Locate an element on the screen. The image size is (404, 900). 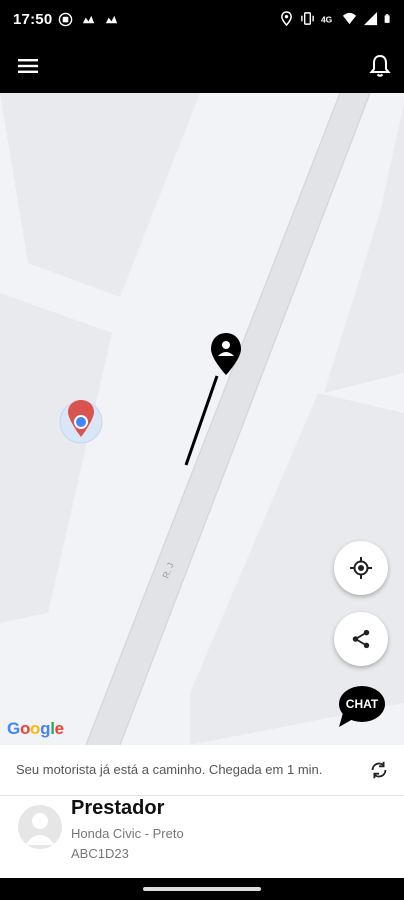
google-logo: Google is located at coordinates (35, 728).